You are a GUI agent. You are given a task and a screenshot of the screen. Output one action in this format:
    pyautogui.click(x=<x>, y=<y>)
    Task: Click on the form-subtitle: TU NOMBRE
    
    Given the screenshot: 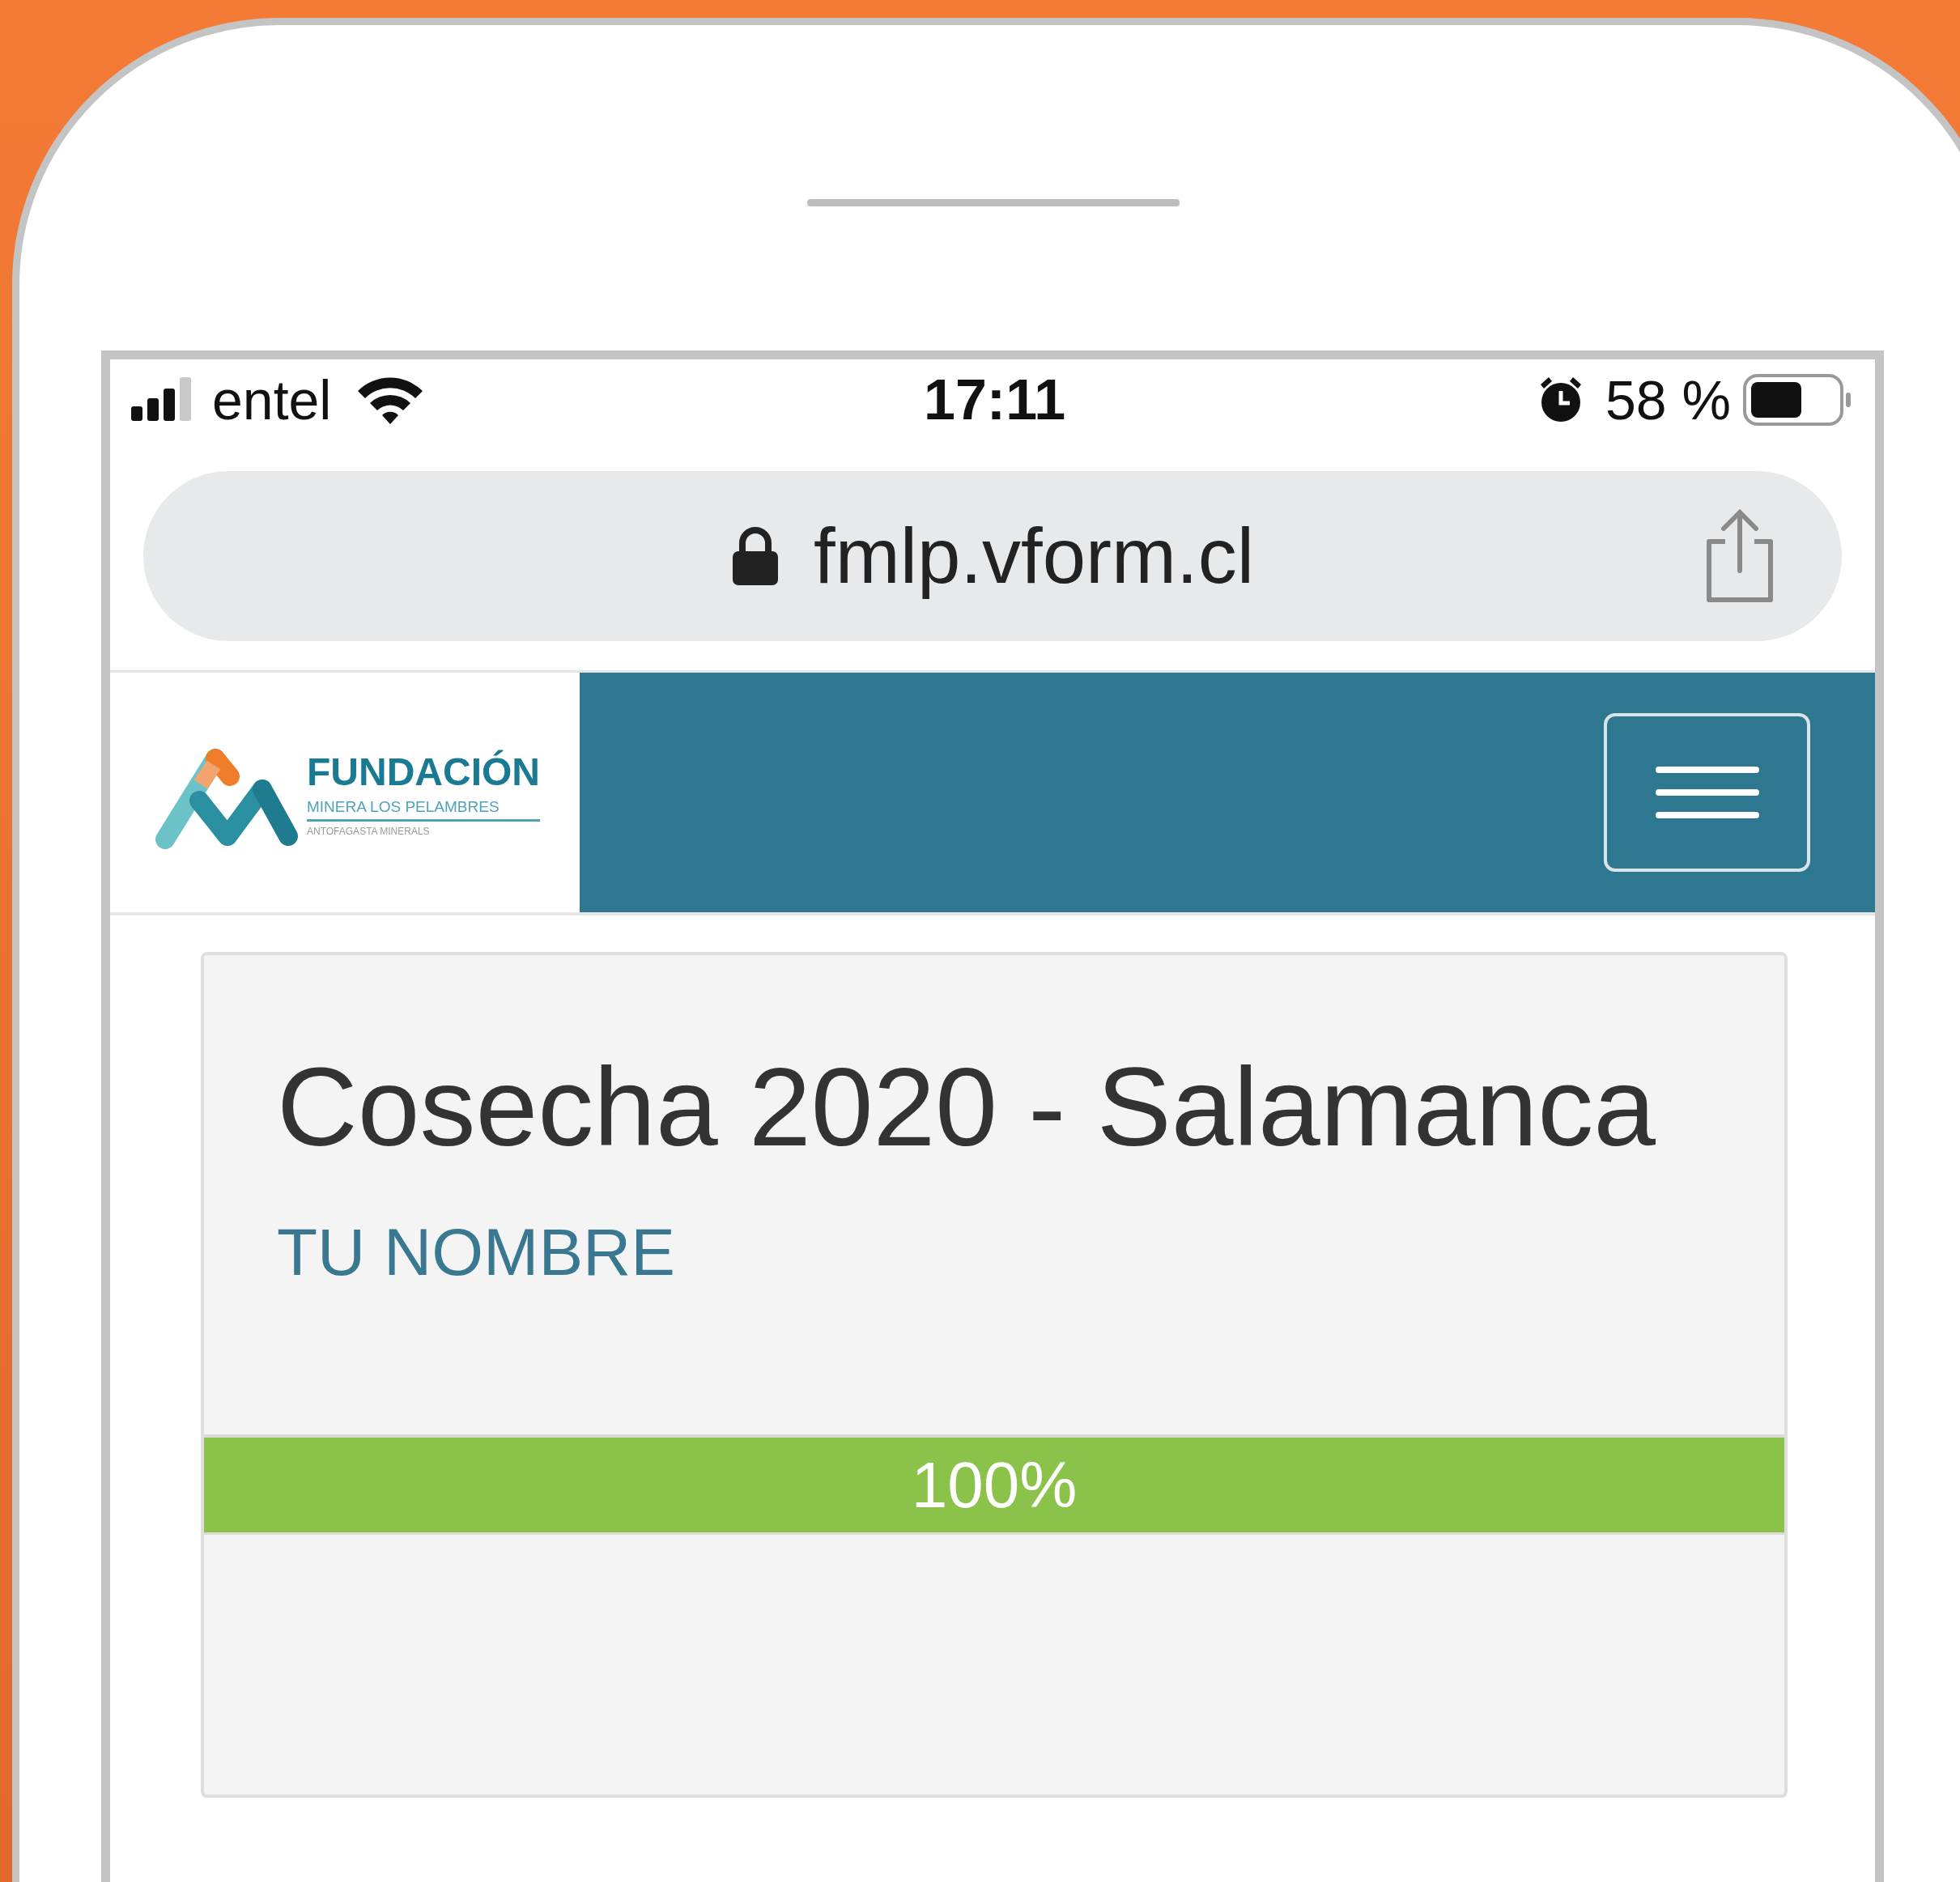 What is the action you would take?
    pyautogui.click(x=476, y=1252)
    